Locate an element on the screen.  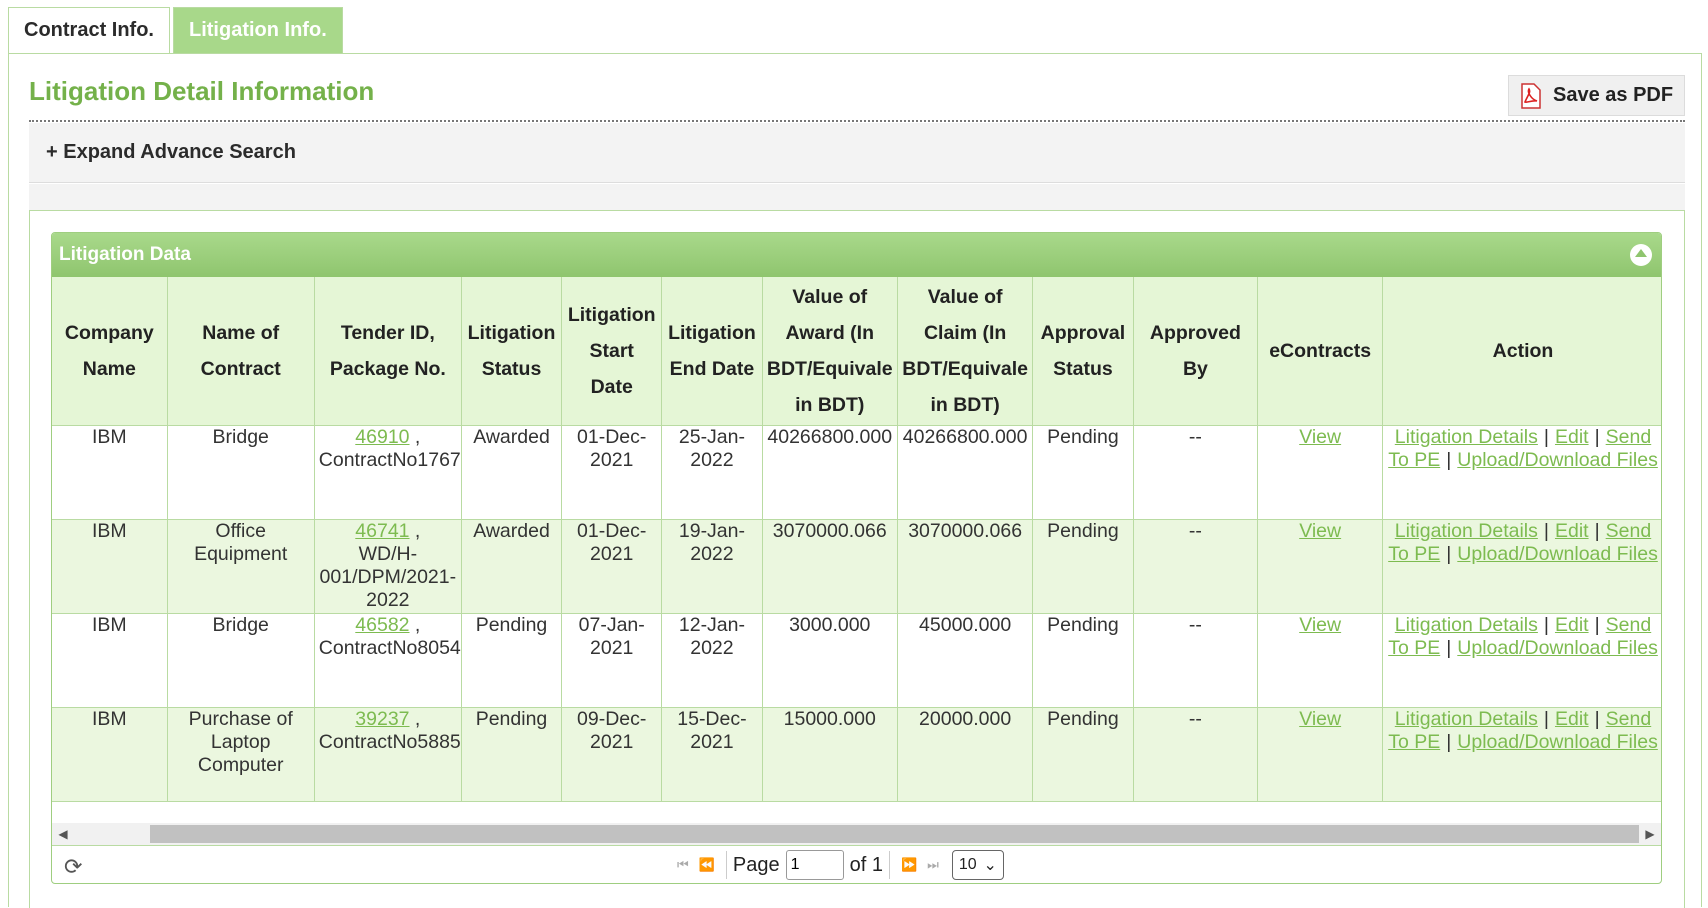
column-header: Approval Status is located at coordinates (1083, 351).